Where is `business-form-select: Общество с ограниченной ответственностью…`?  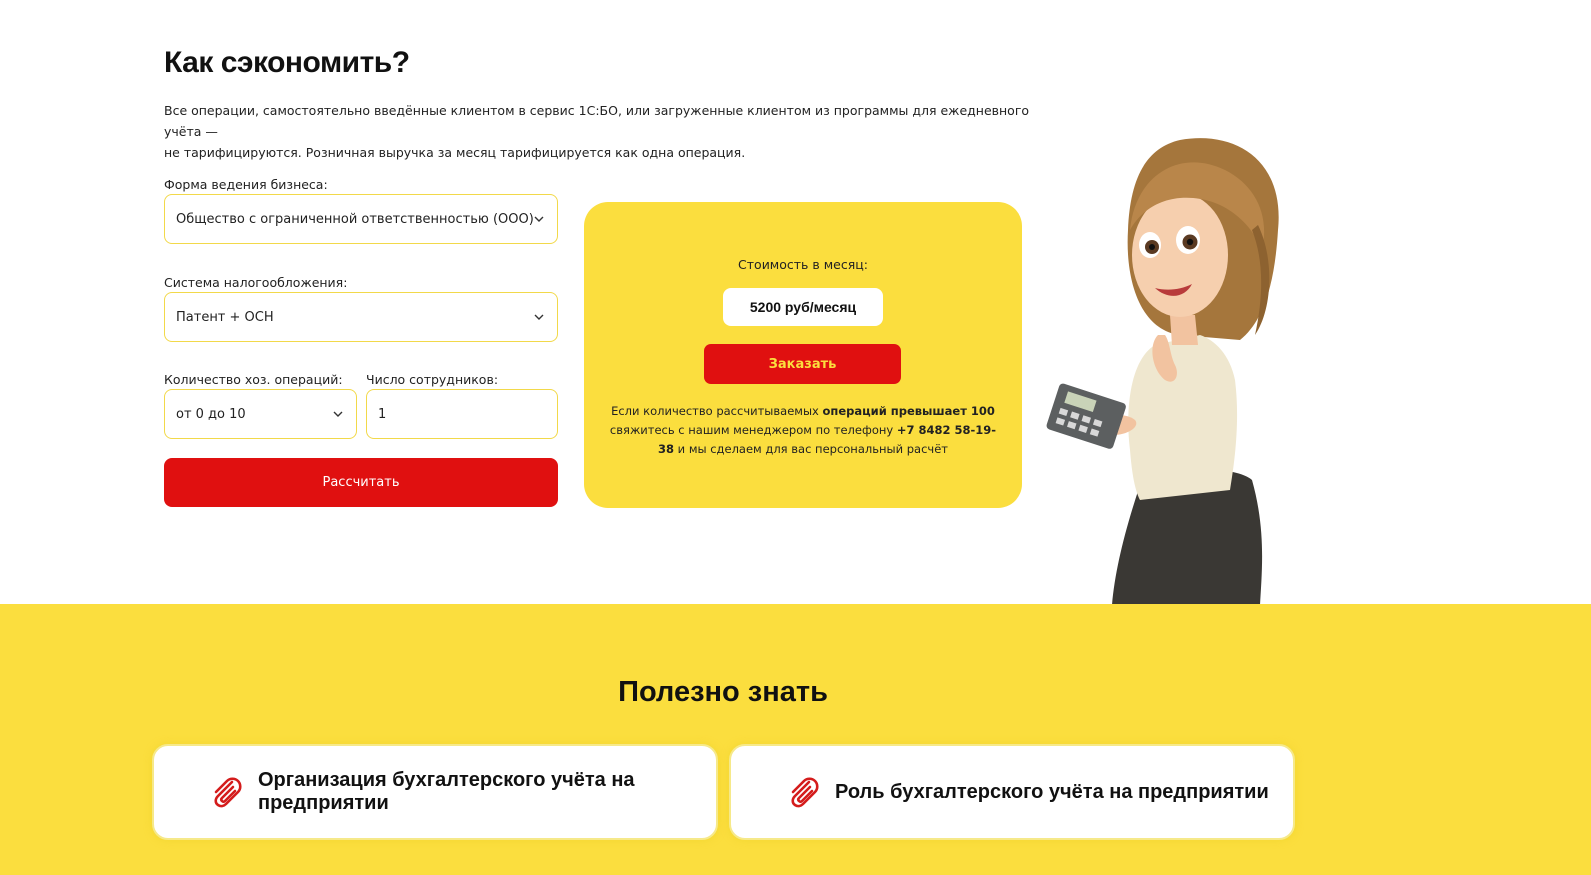 business-form-select: Общество с ограниченной ответственностью… is located at coordinates (361, 219).